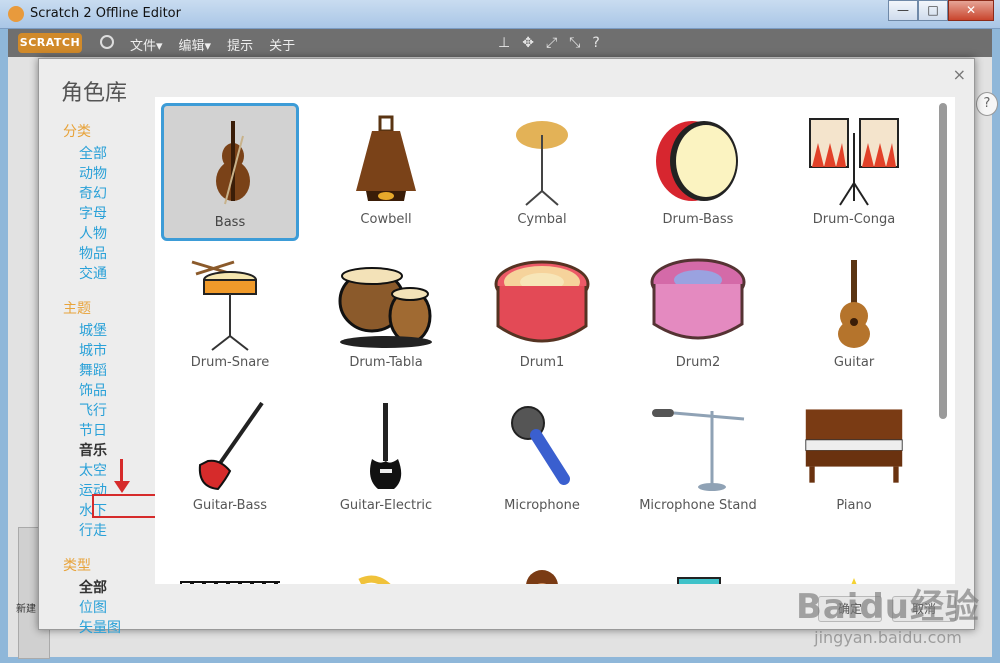 This screenshot has height=663, width=1000. I want to click on cut-tool-icon: ✥, so click(528, 43).